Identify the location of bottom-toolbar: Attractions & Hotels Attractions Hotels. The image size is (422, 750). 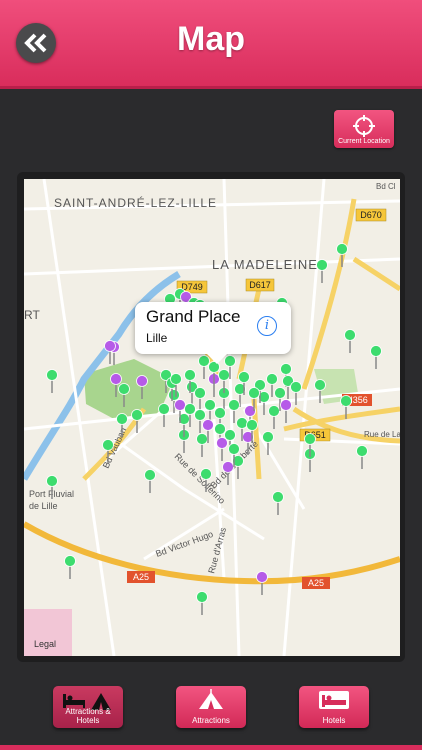
(211, 711).